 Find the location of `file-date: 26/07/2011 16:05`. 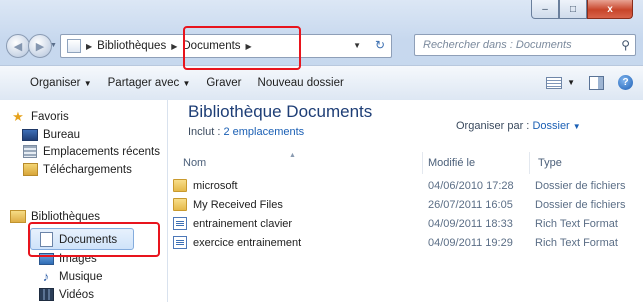

file-date: 26/07/2011 16:05 is located at coordinates (470, 205).